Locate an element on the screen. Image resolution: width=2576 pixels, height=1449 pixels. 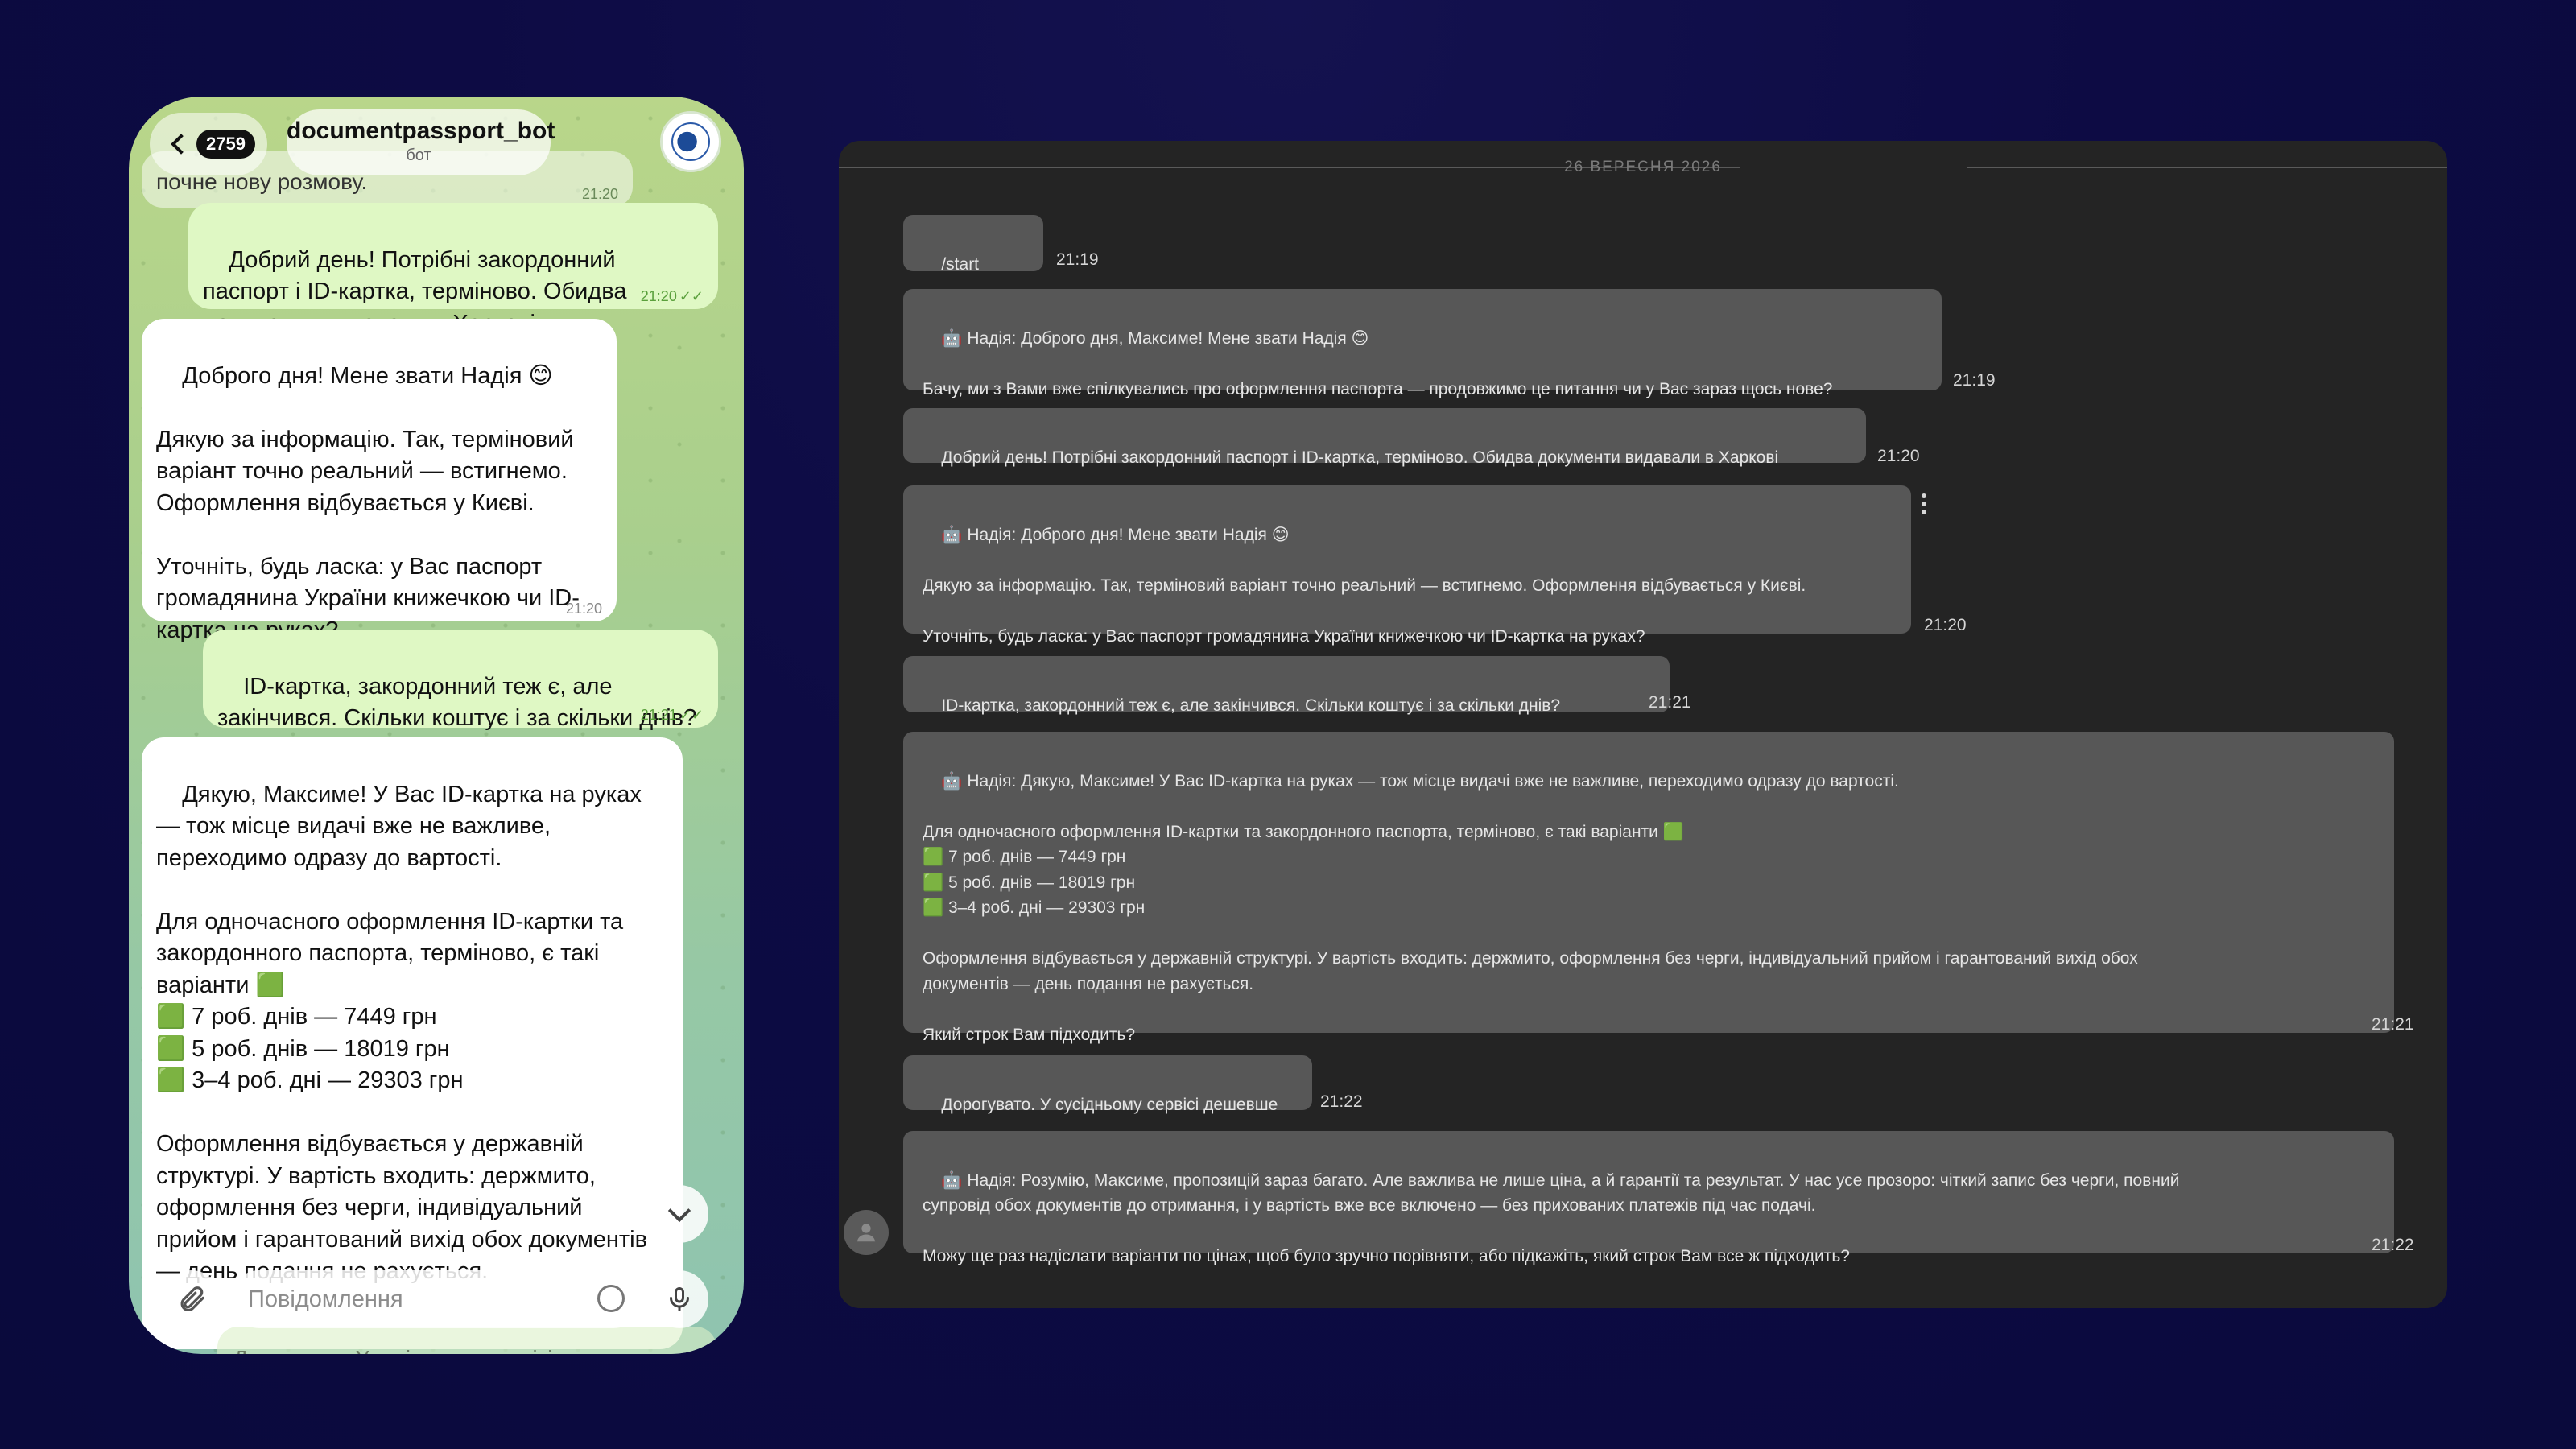
chat-header: 2759 documentpassport_bot бот is located at coordinates (436, 157).